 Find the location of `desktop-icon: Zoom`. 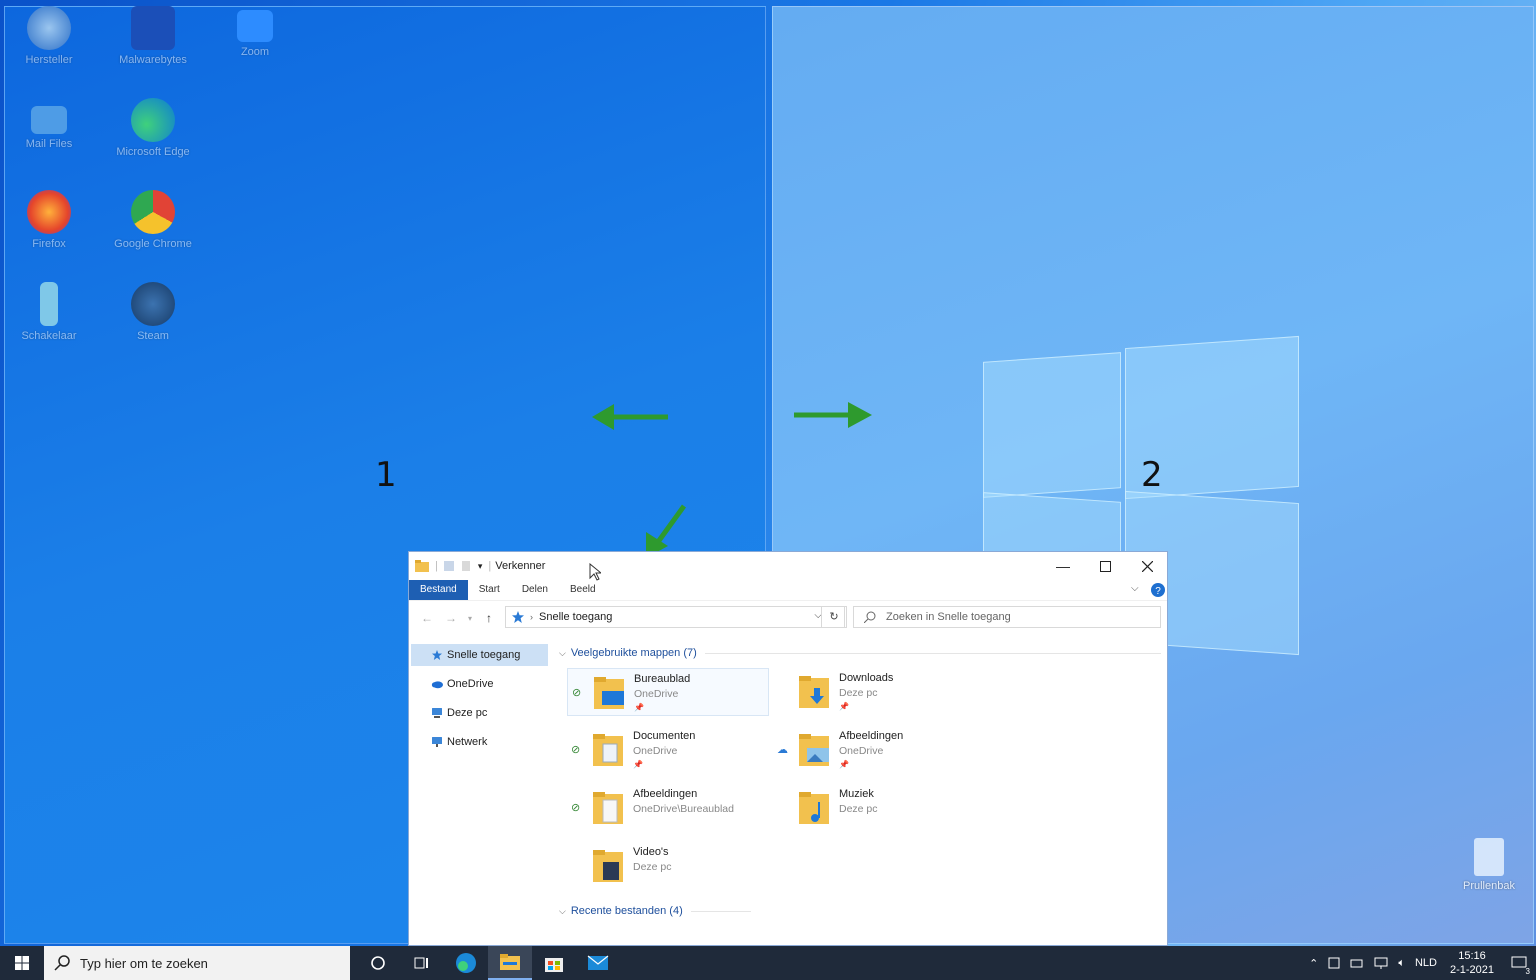

desktop-icon: Zoom is located at coordinates (255, 32).